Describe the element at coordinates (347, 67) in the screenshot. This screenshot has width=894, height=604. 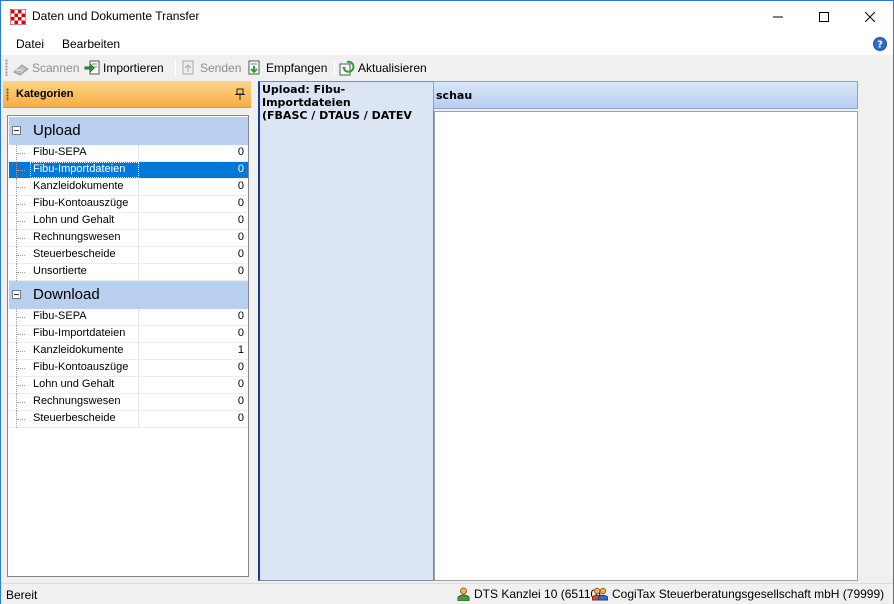
I see `refresh-icon` at that location.